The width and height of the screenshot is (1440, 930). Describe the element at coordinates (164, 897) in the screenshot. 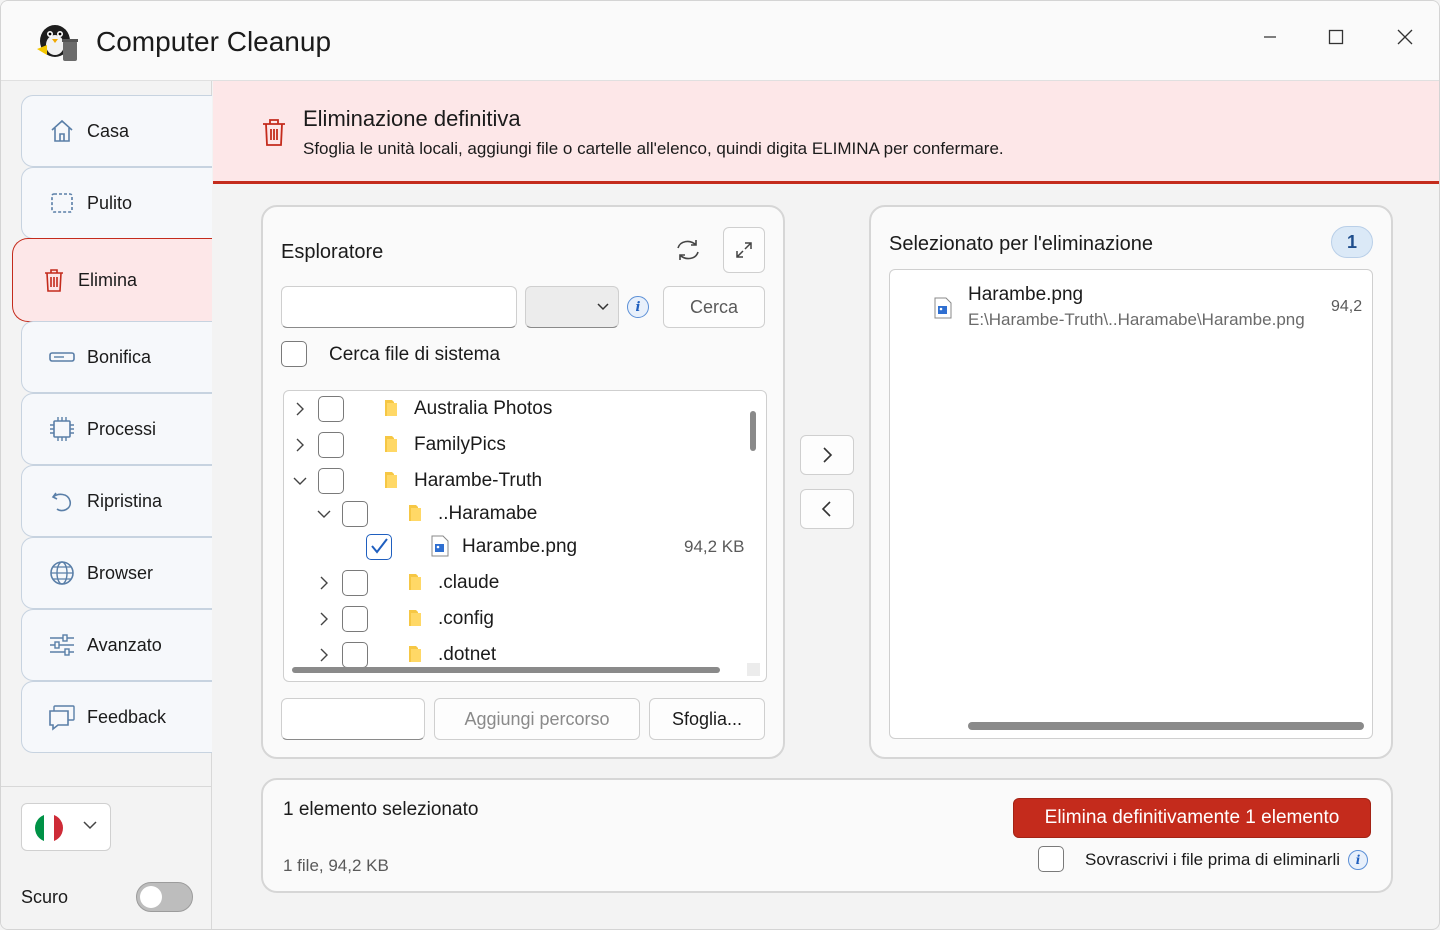

I see `dark-mode-toggle` at that location.